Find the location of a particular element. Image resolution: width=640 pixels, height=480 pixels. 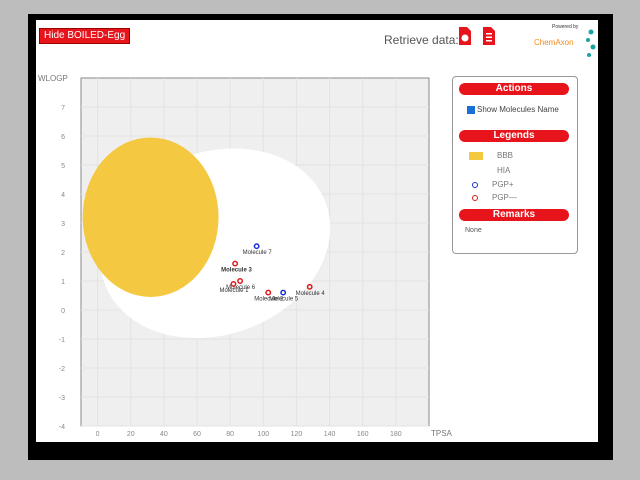

legend-label: BBB is located at coordinates (505, 155).